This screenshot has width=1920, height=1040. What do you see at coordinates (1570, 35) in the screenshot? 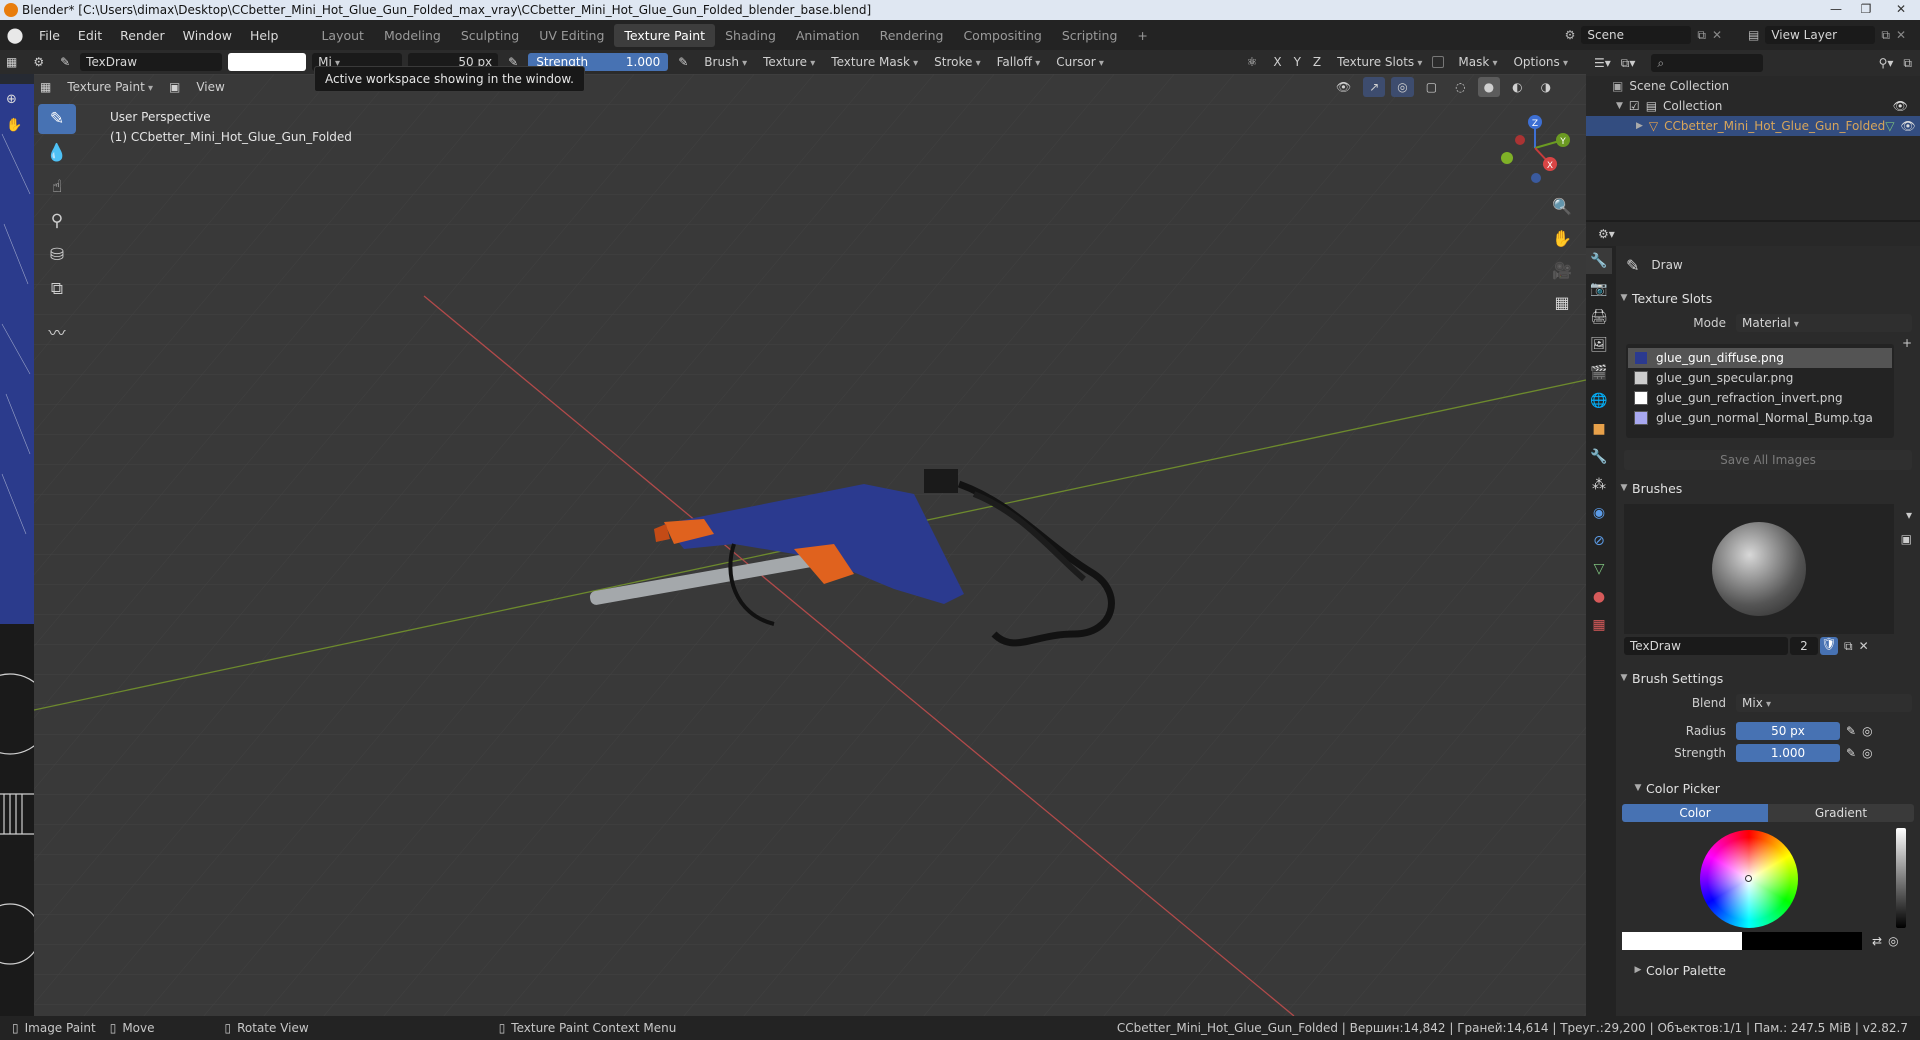
I see `scene-icon: ⚙` at bounding box center [1570, 35].